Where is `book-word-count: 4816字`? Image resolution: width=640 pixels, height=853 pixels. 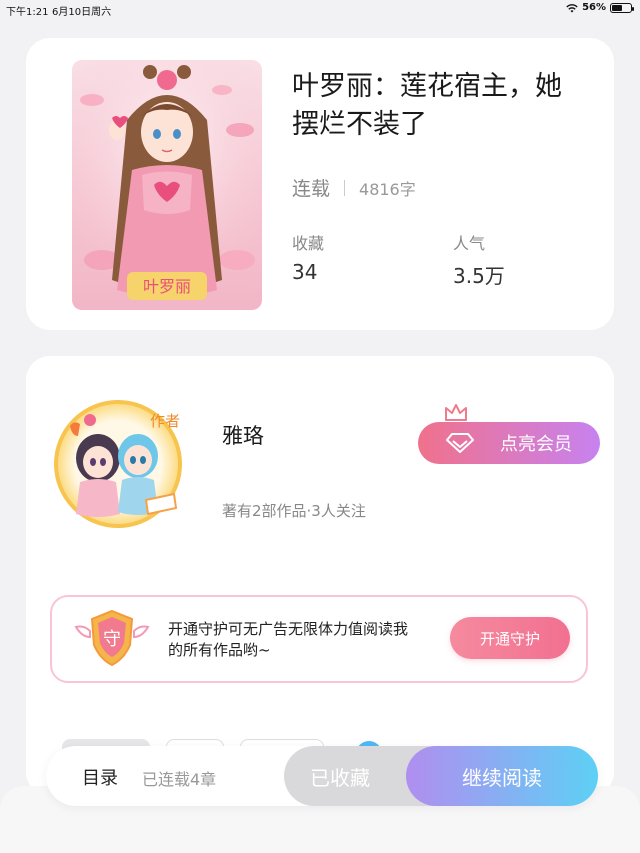
book-word-count: 4816字 is located at coordinates (387, 189).